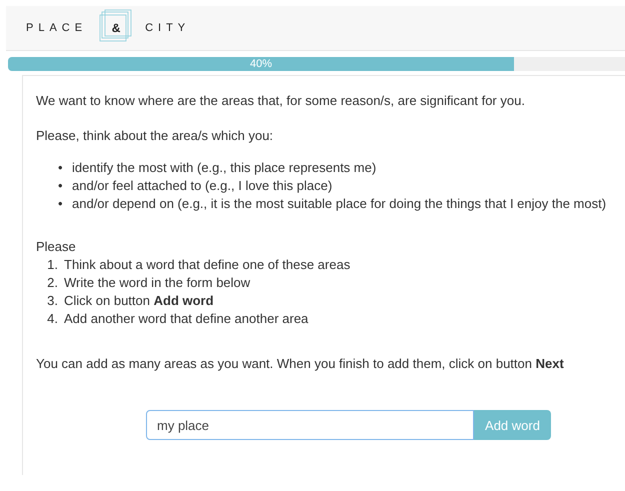 This screenshot has height=491, width=625. Describe the element at coordinates (139, 301) in the screenshot. I see `step-item: Click on button Add word` at that location.